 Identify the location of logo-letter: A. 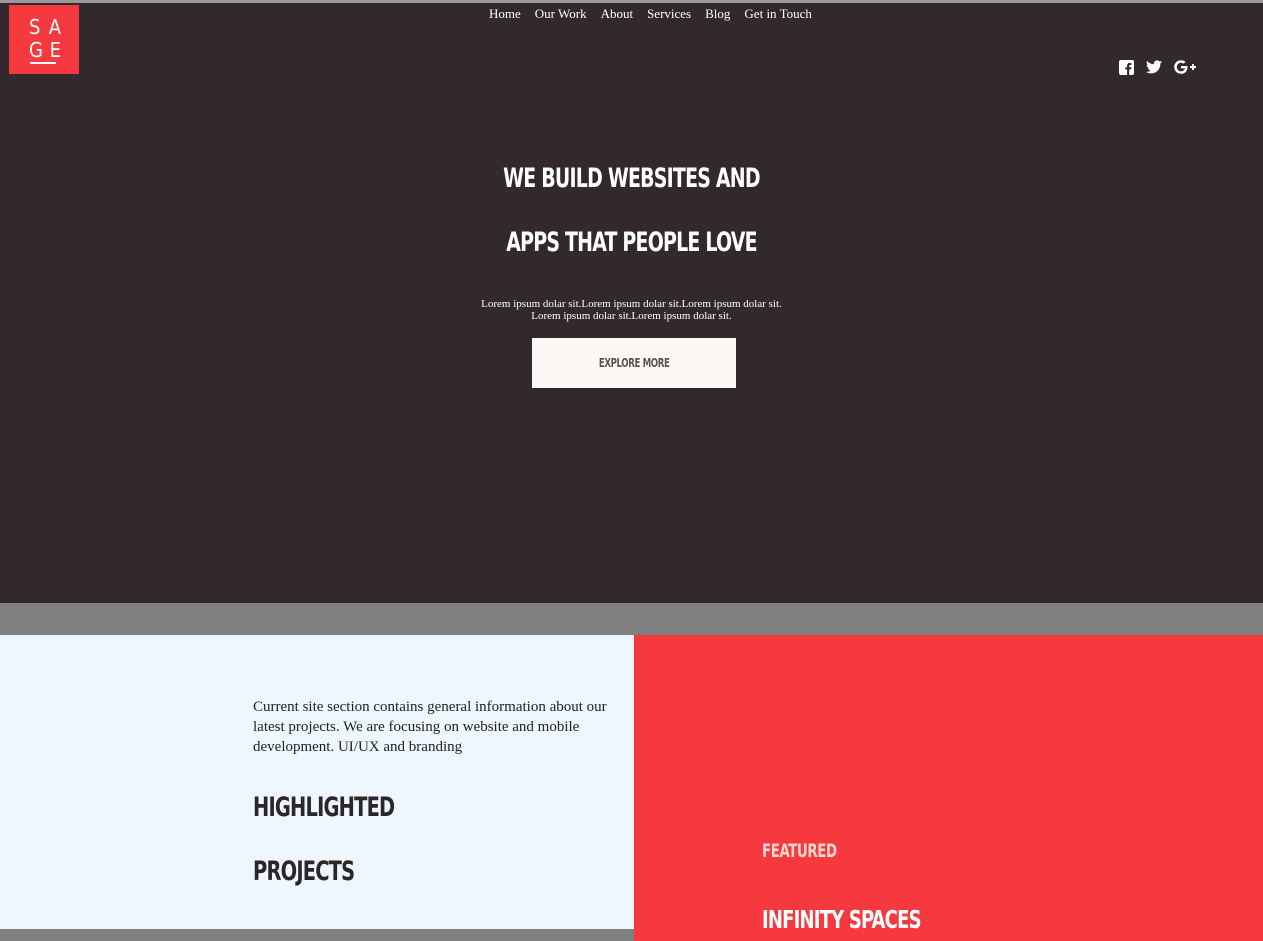
(54, 27).